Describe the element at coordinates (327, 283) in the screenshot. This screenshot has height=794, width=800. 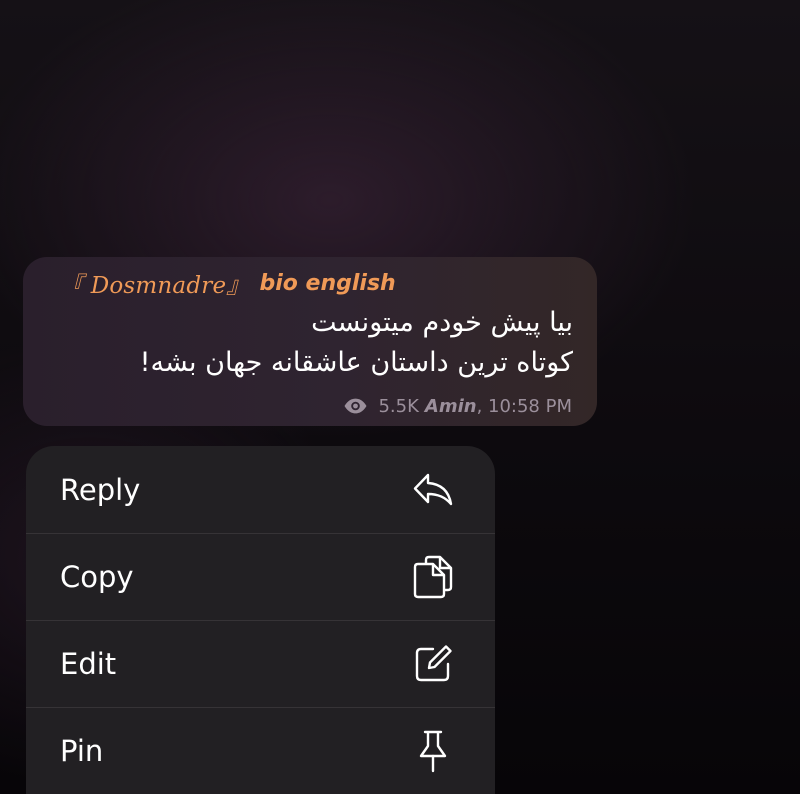
I see `sender-bio: bio english` at that location.